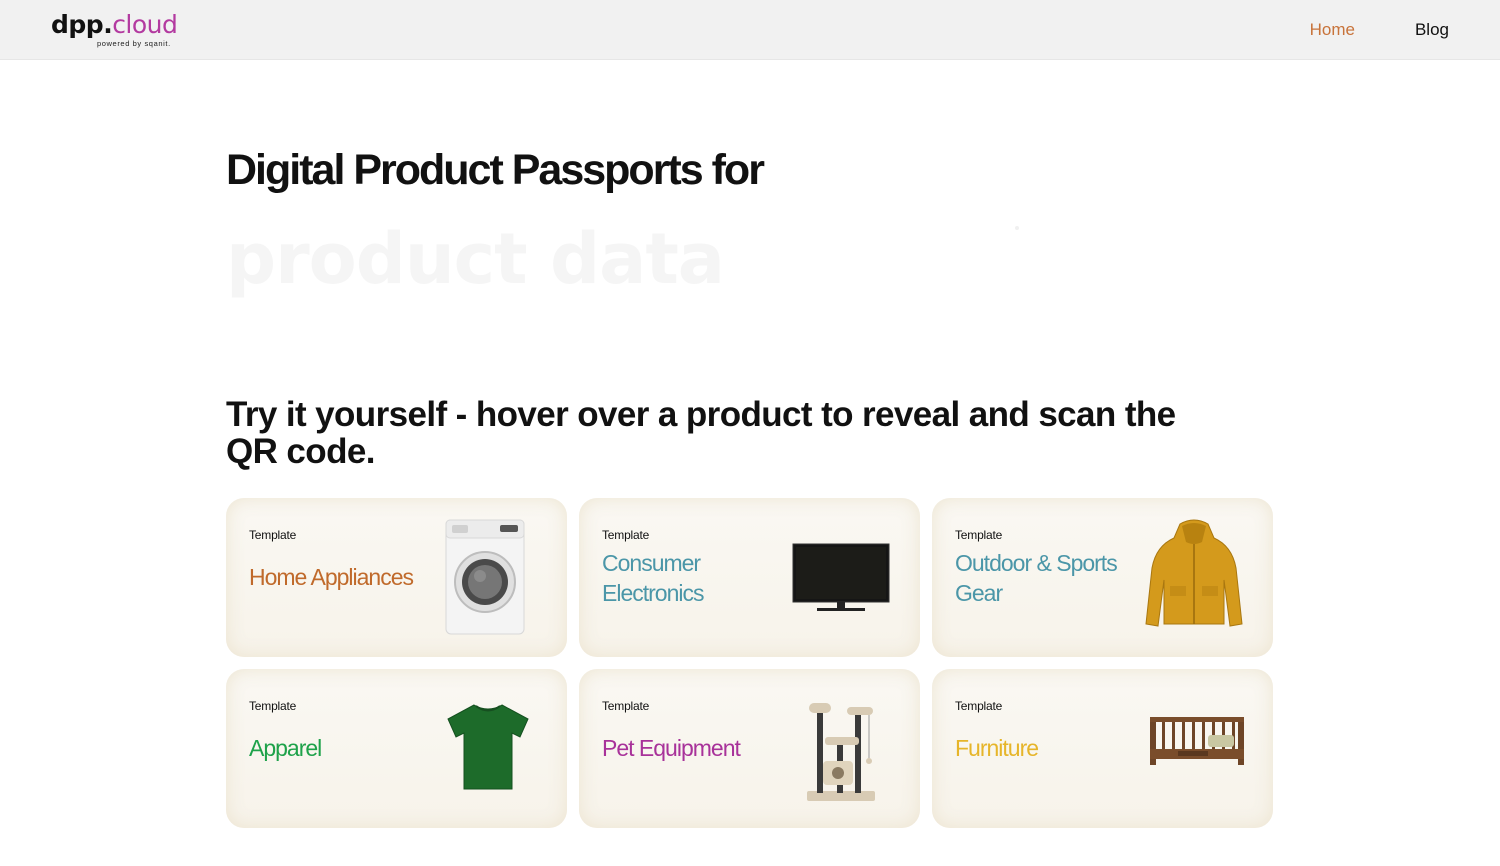 The image size is (1500, 866). What do you see at coordinates (1379, 30) in the screenshot?
I see `main-nav: Home Blog` at bounding box center [1379, 30].